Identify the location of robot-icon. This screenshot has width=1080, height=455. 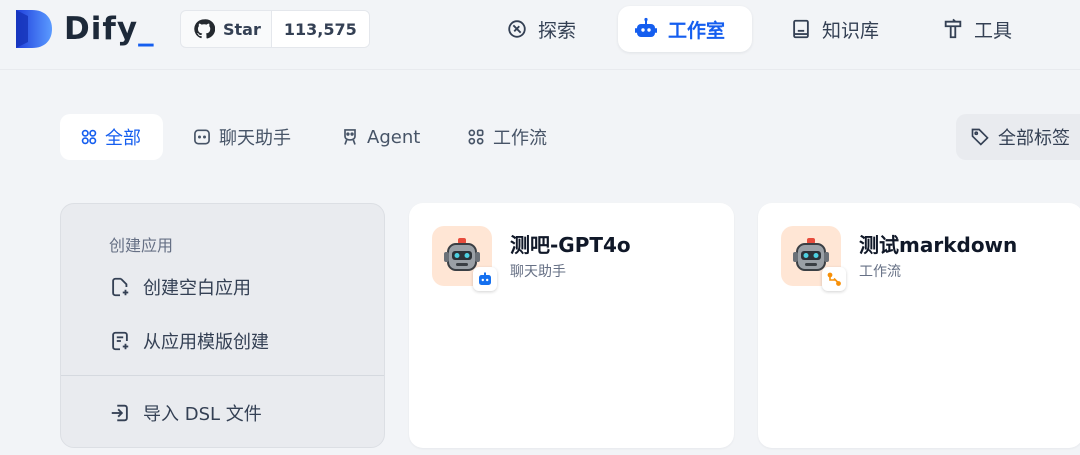
(646, 27).